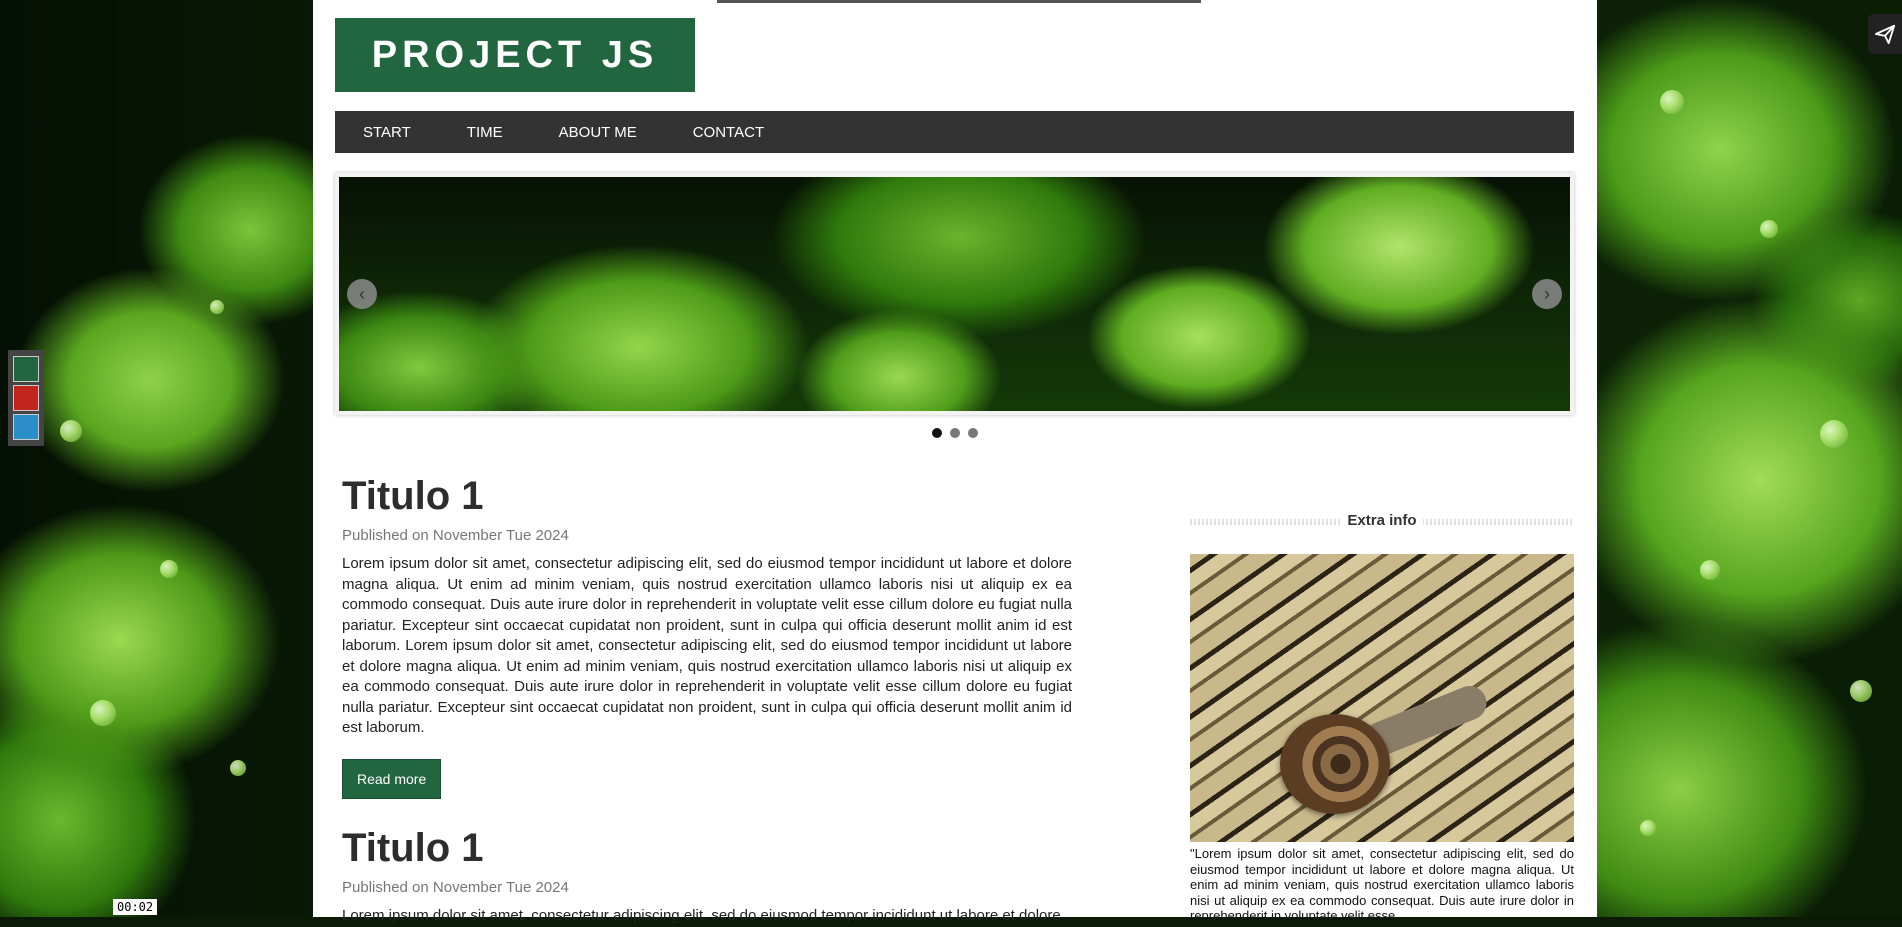 This screenshot has height=927, width=1902. I want to click on slider-next-button: ›, so click(1547, 294).